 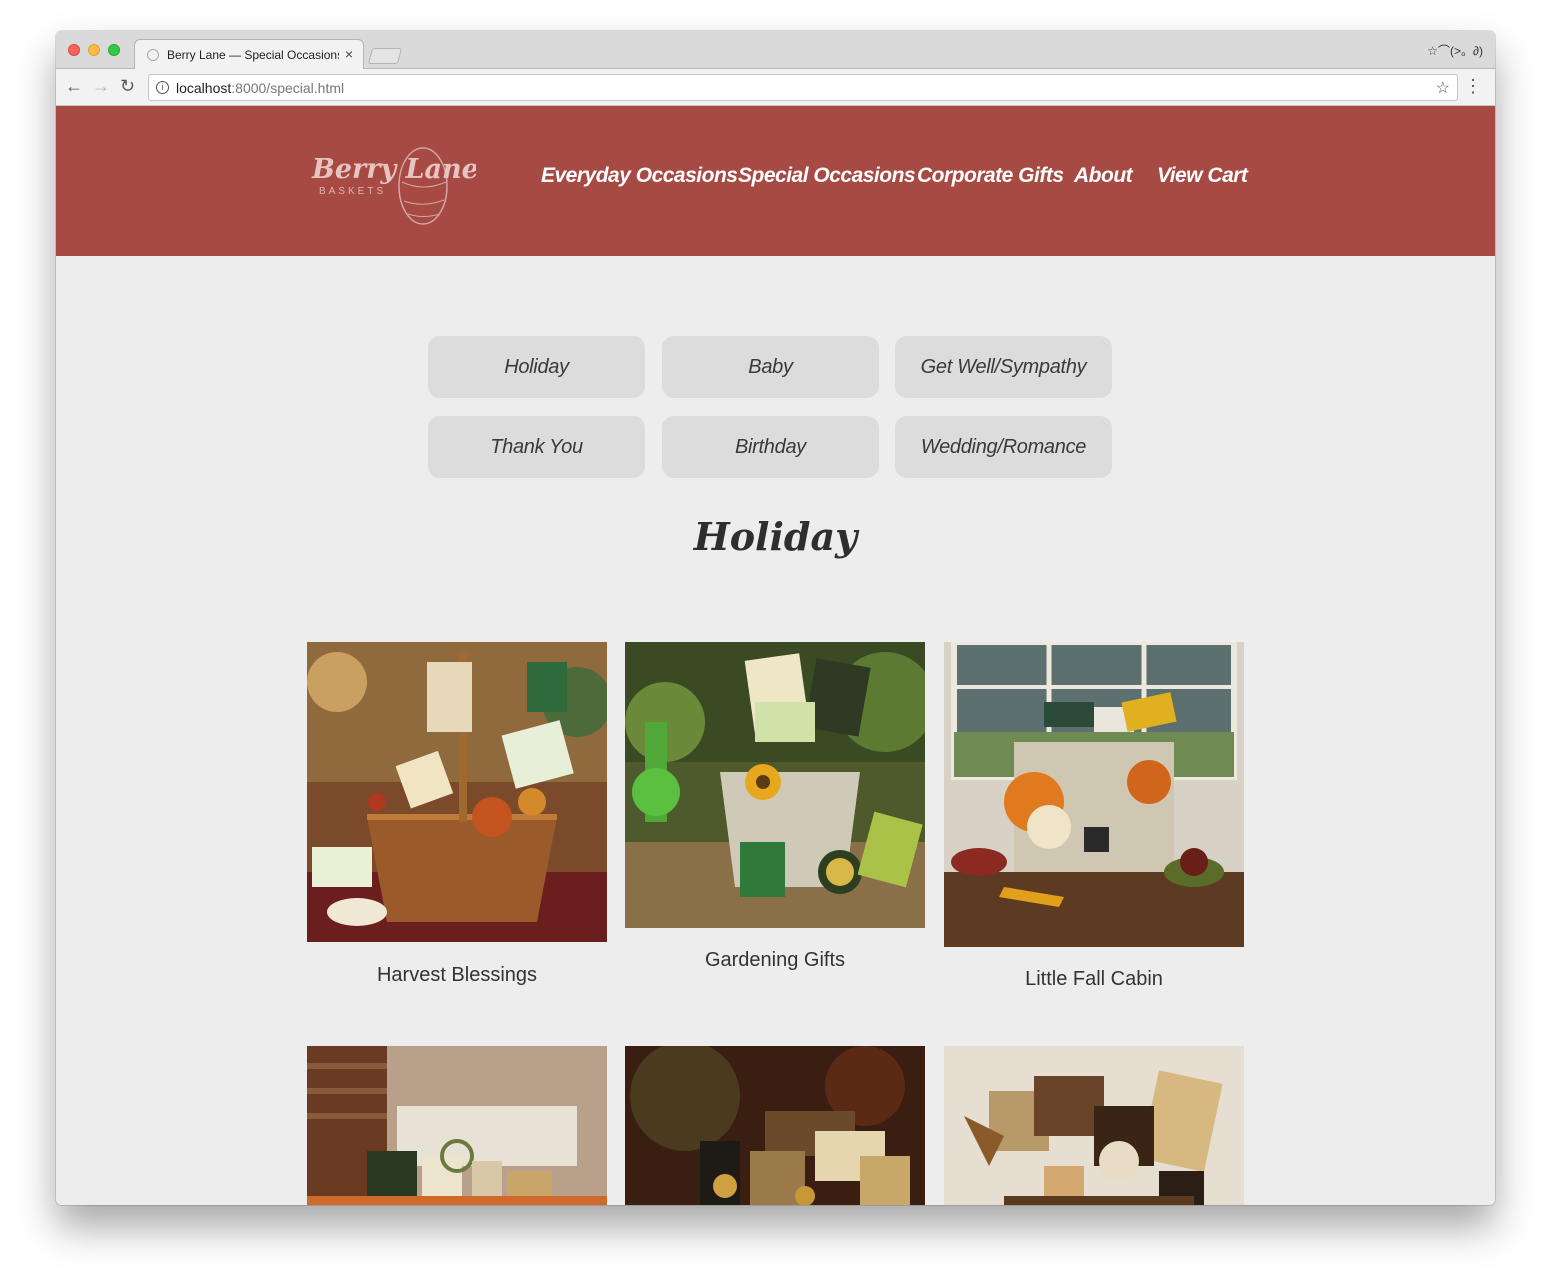 What do you see at coordinates (1473, 86) in the screenshot?
I see `browser-menu-icon: ⋮` at bounding box center [1473, 86].